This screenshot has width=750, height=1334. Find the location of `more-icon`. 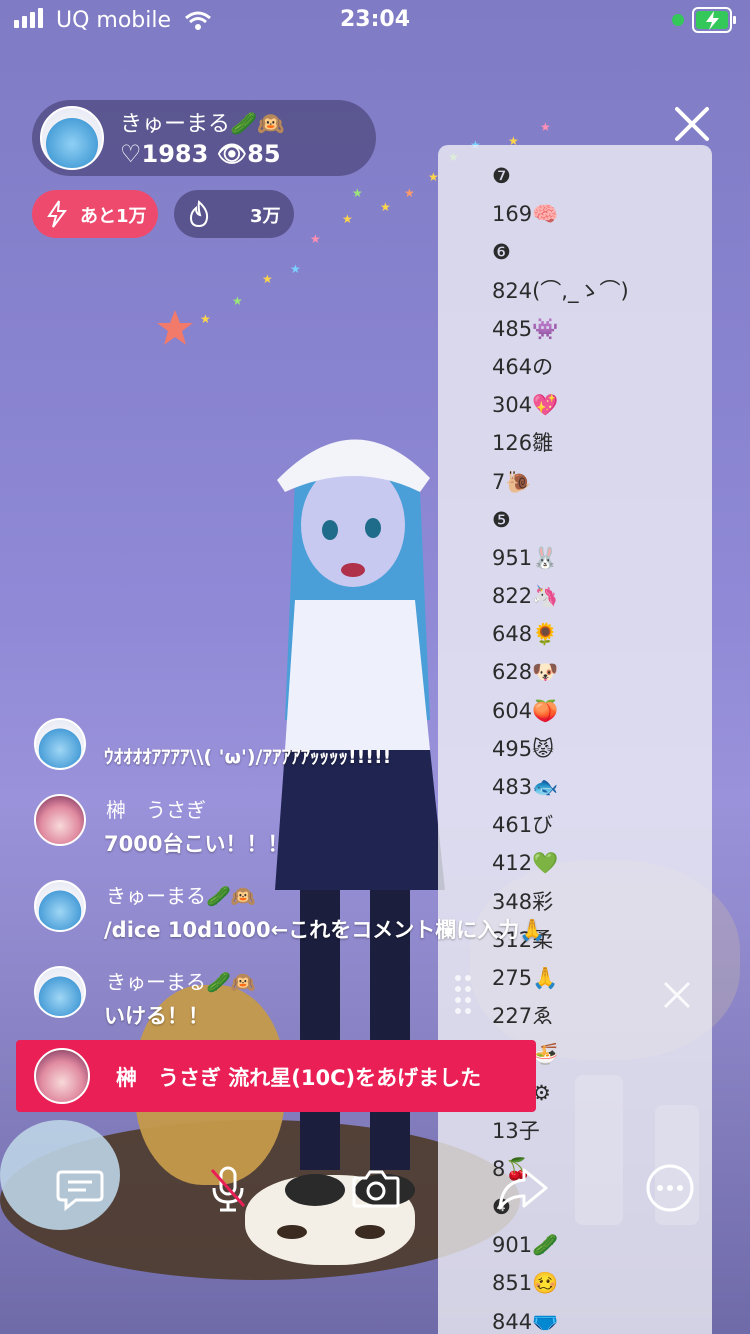

more-icon is located at coordinates (670, 1188).